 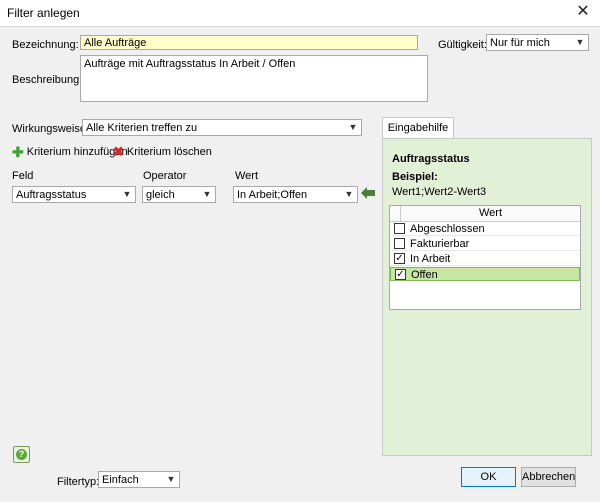 I want to click on field-column-header: Feld, so click(x=23, y=176).